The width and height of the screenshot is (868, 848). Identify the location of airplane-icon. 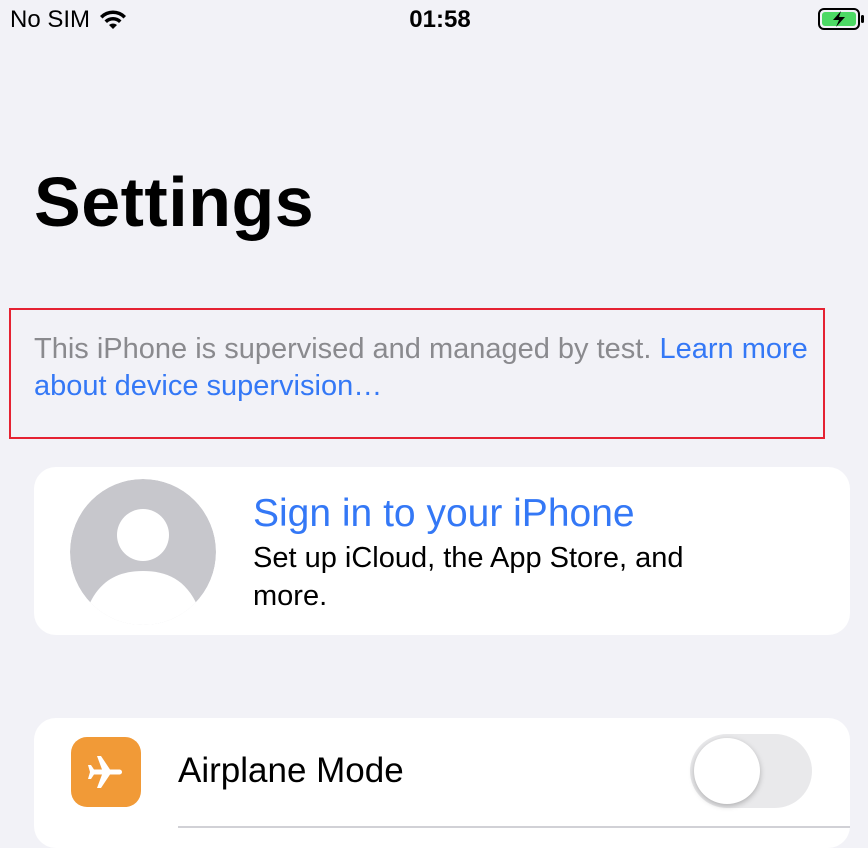
(106, 772).